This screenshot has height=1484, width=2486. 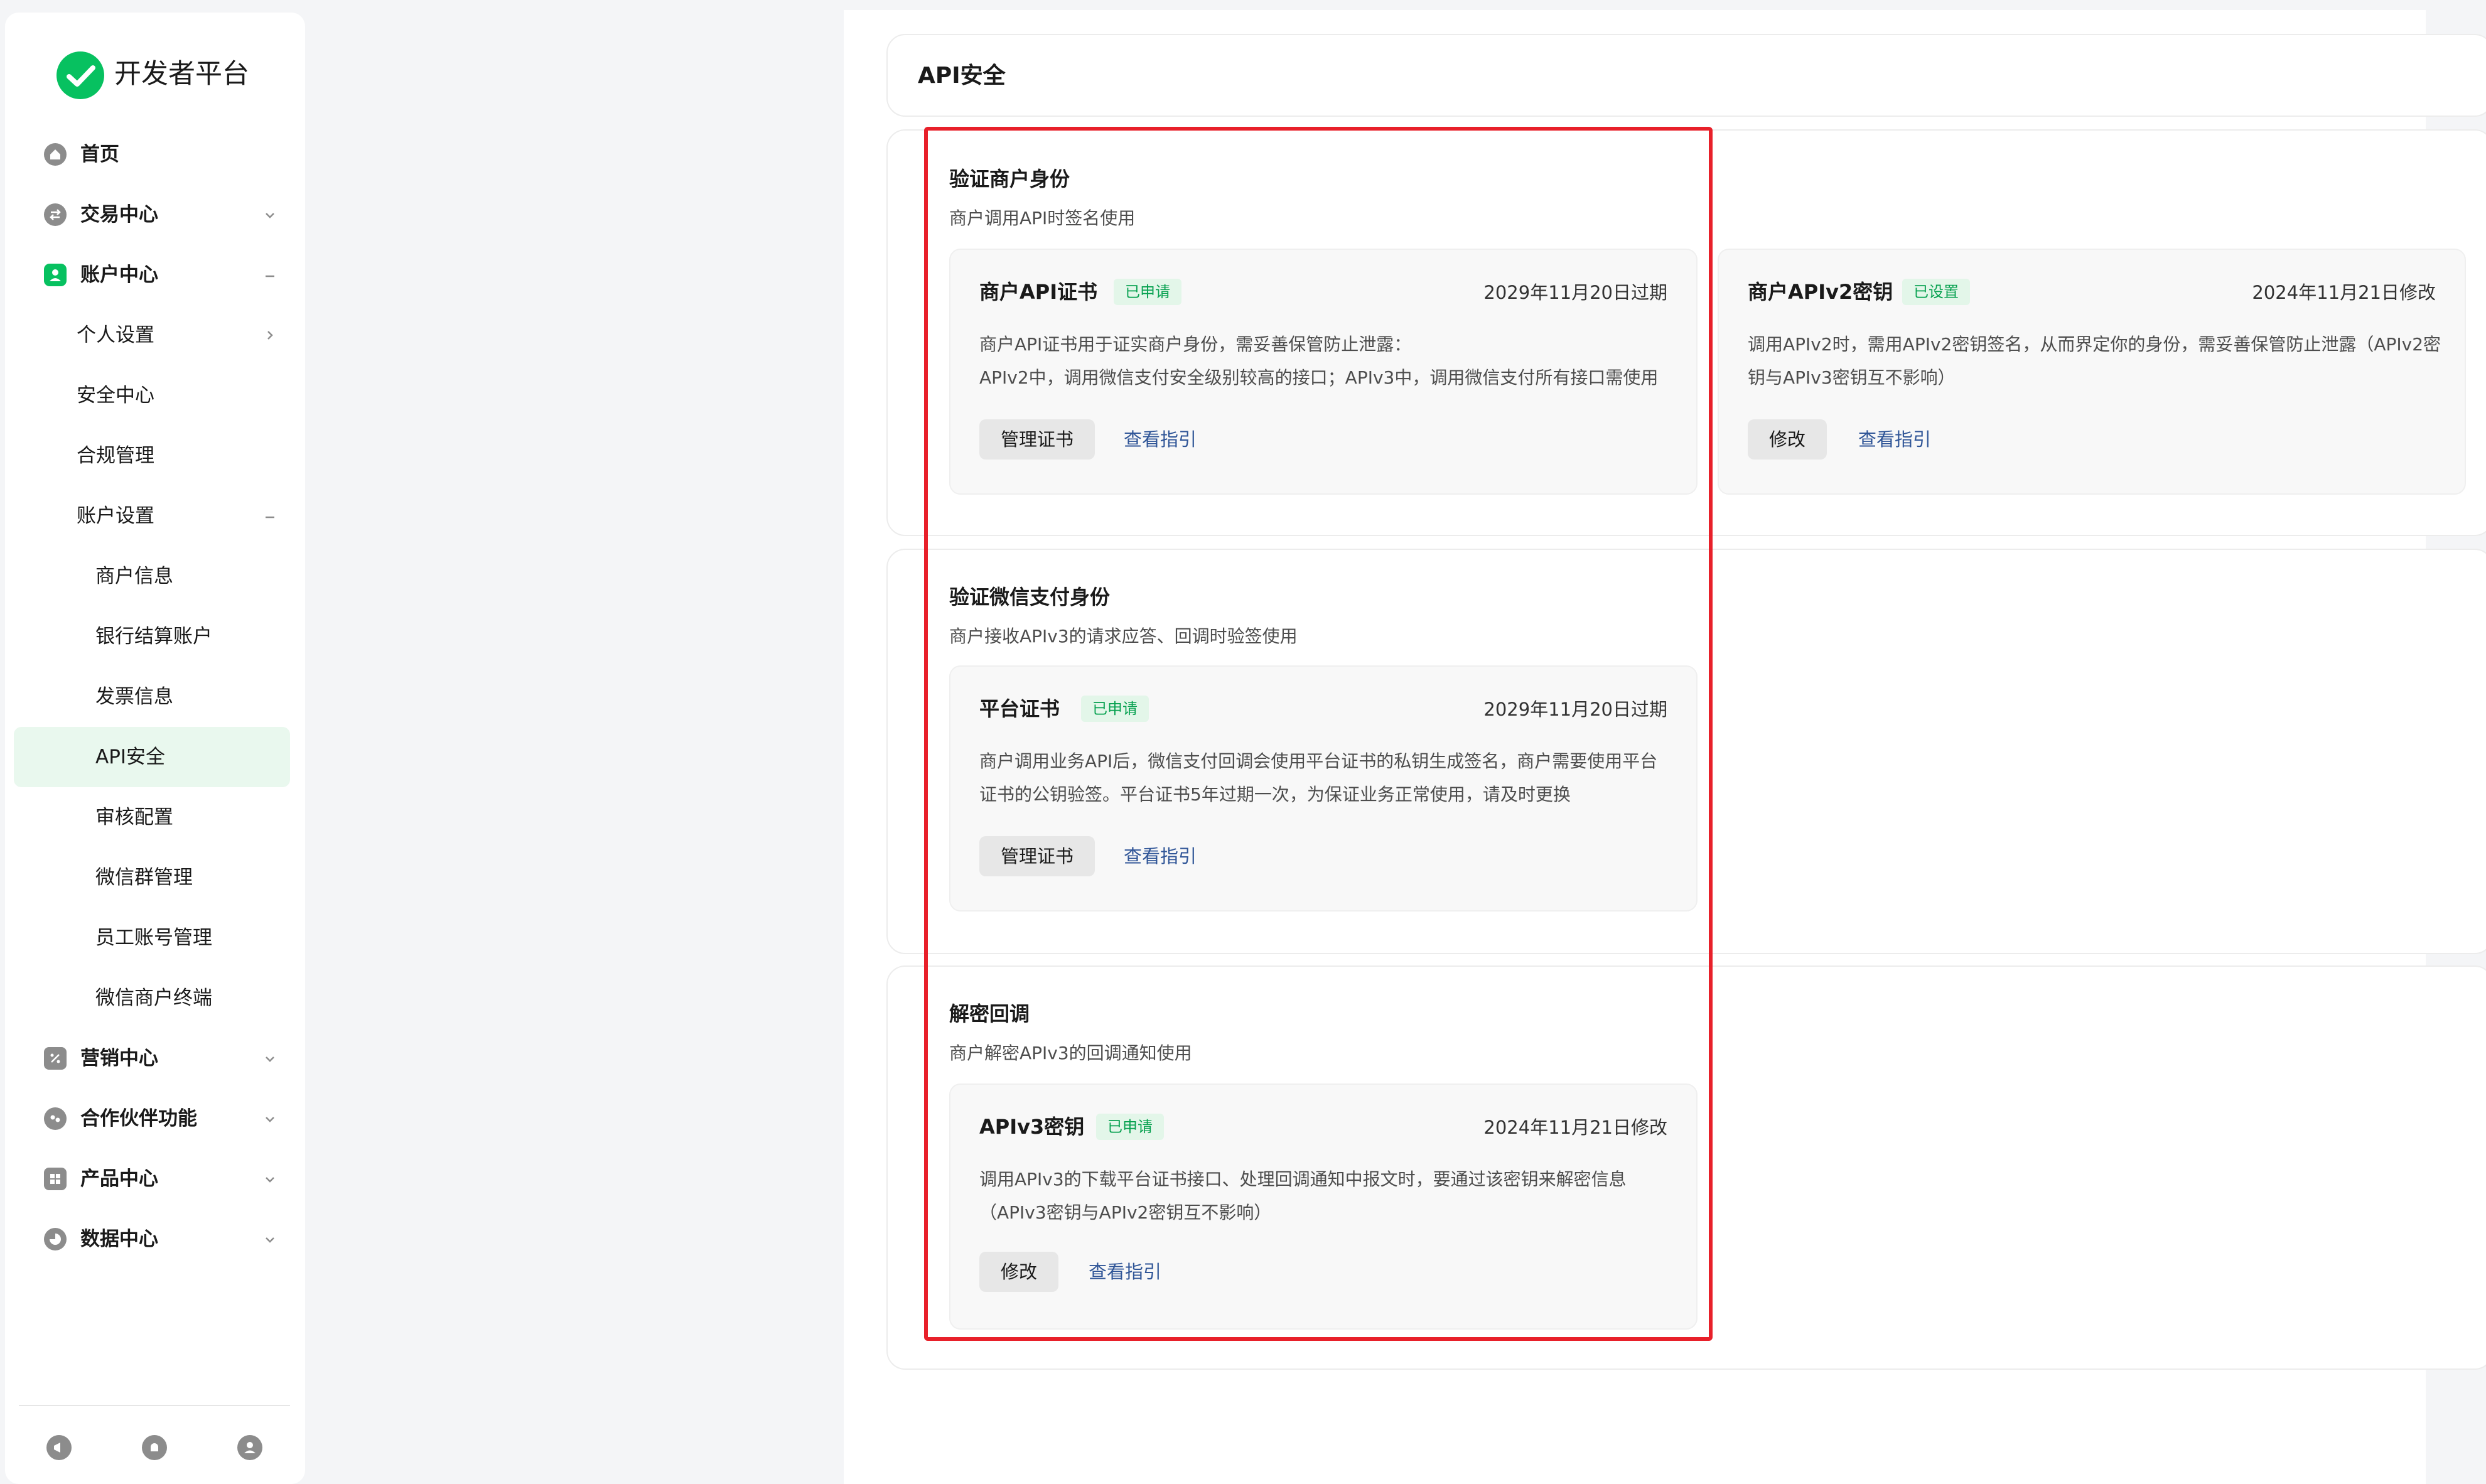 What do you see at coordinates (119, 1179) in the screenshot?
I see `sidebar-item-label: 产品中心` at bounding box center [119, 1179].